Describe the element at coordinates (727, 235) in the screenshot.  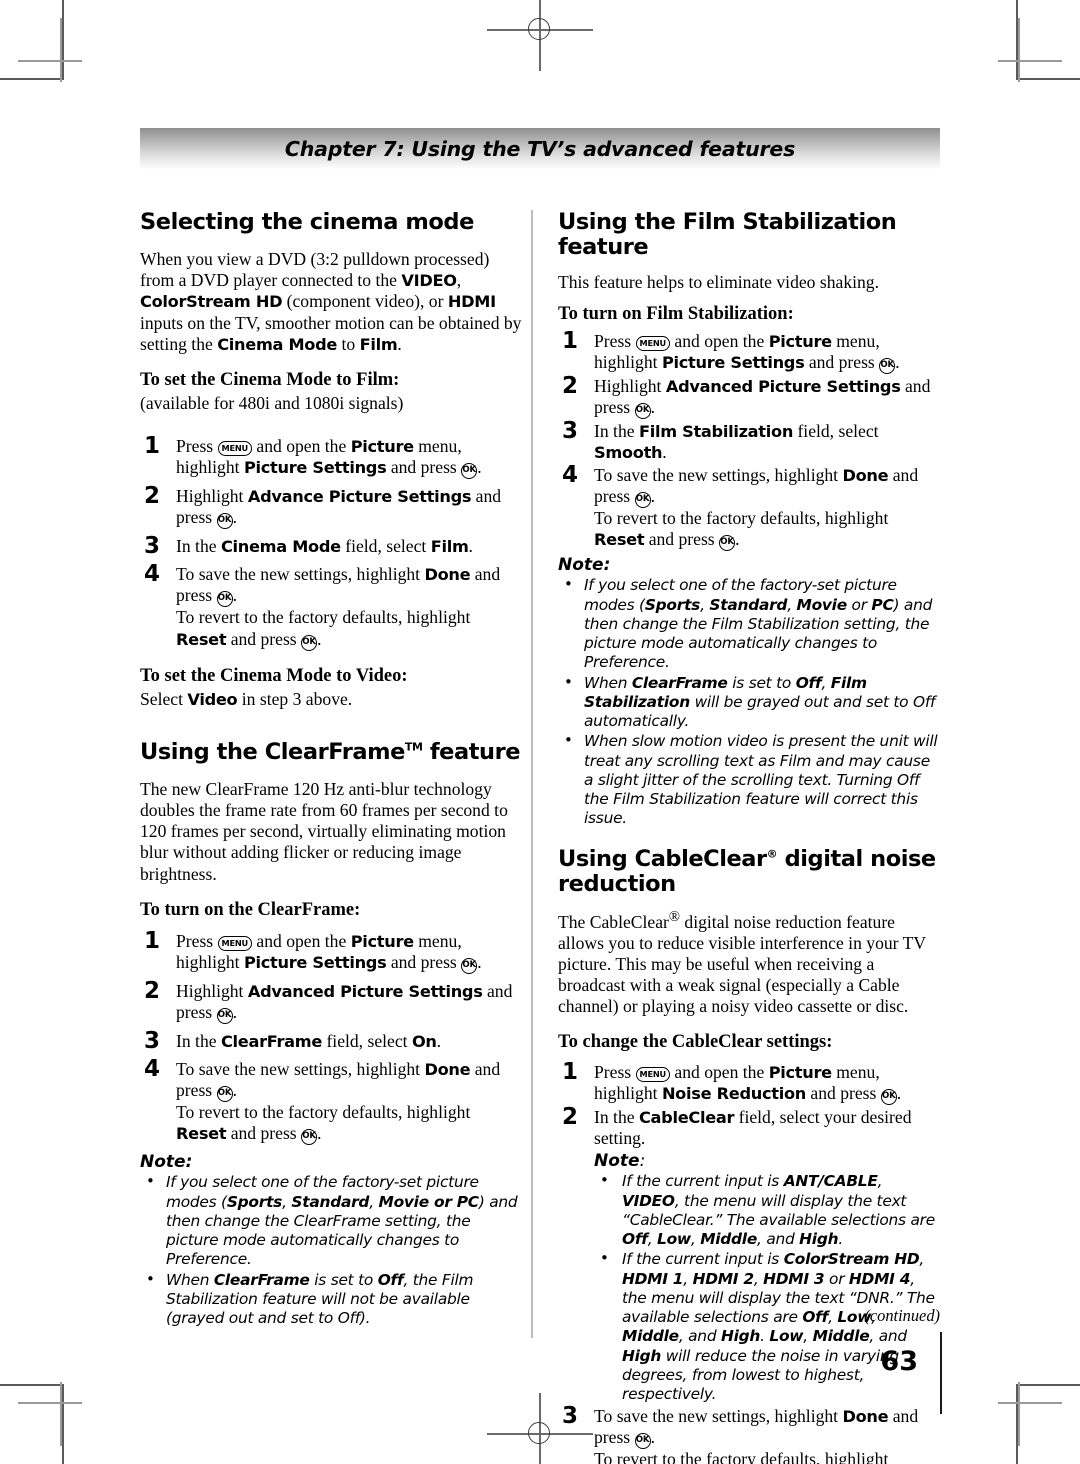
I see `heading-film-stabilization: Using the Film Stabilization feature` at that location.